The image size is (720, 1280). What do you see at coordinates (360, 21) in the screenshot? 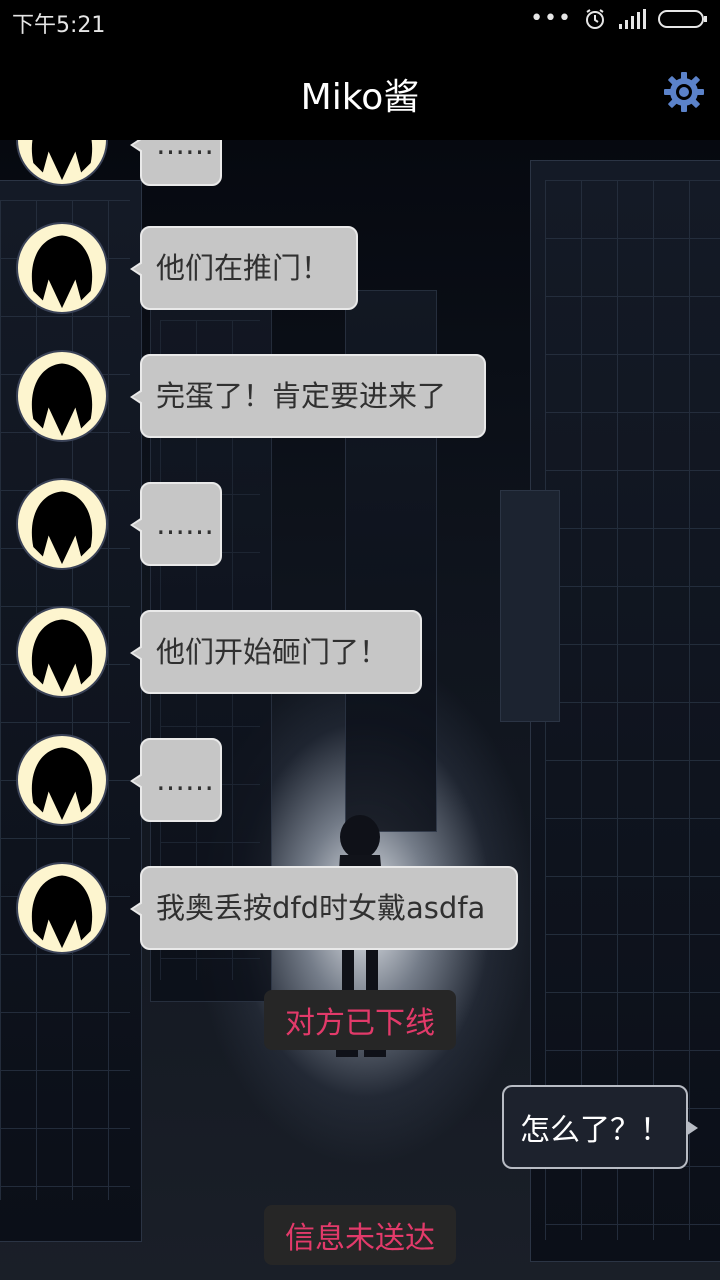
I see `status-bar: 下午5:21 •••` at bounding box center [360, 21].